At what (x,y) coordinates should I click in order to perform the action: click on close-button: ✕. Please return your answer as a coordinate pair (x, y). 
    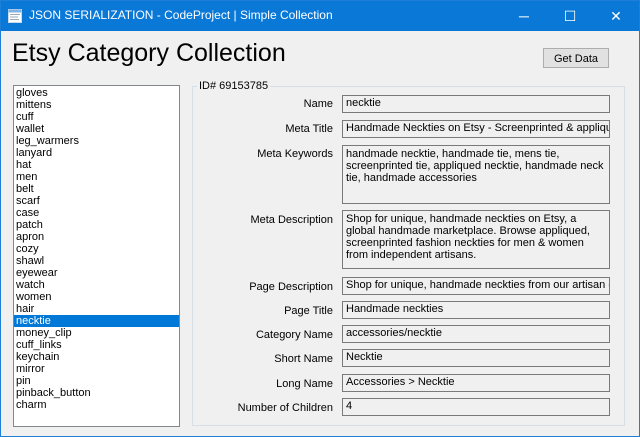
    Looking at the image, I should click on (616, 16).